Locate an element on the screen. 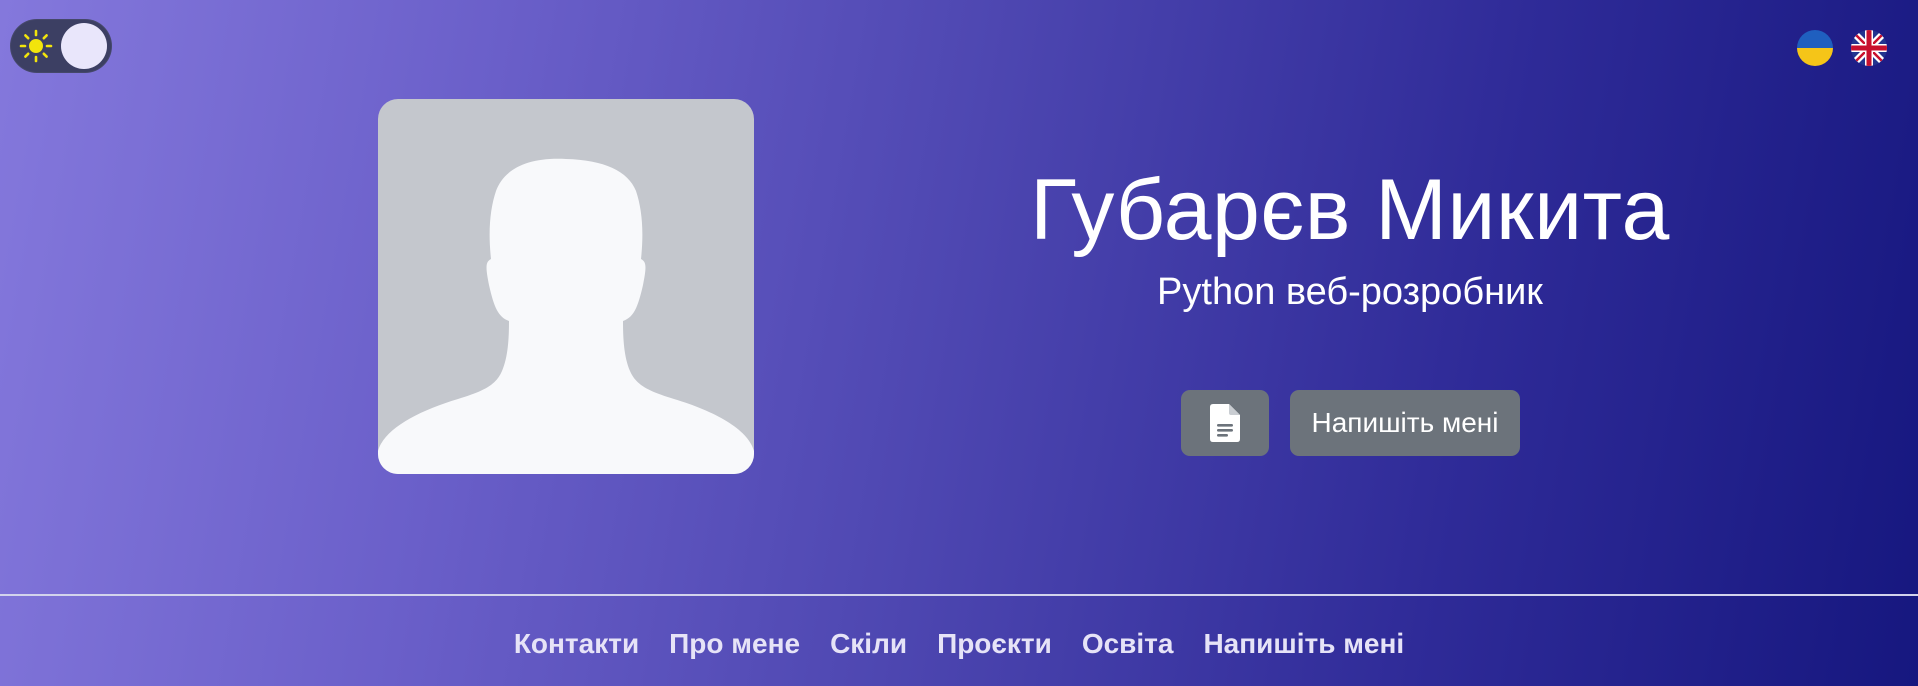  flag-uk-icon is located at coordinates (1869, 48).